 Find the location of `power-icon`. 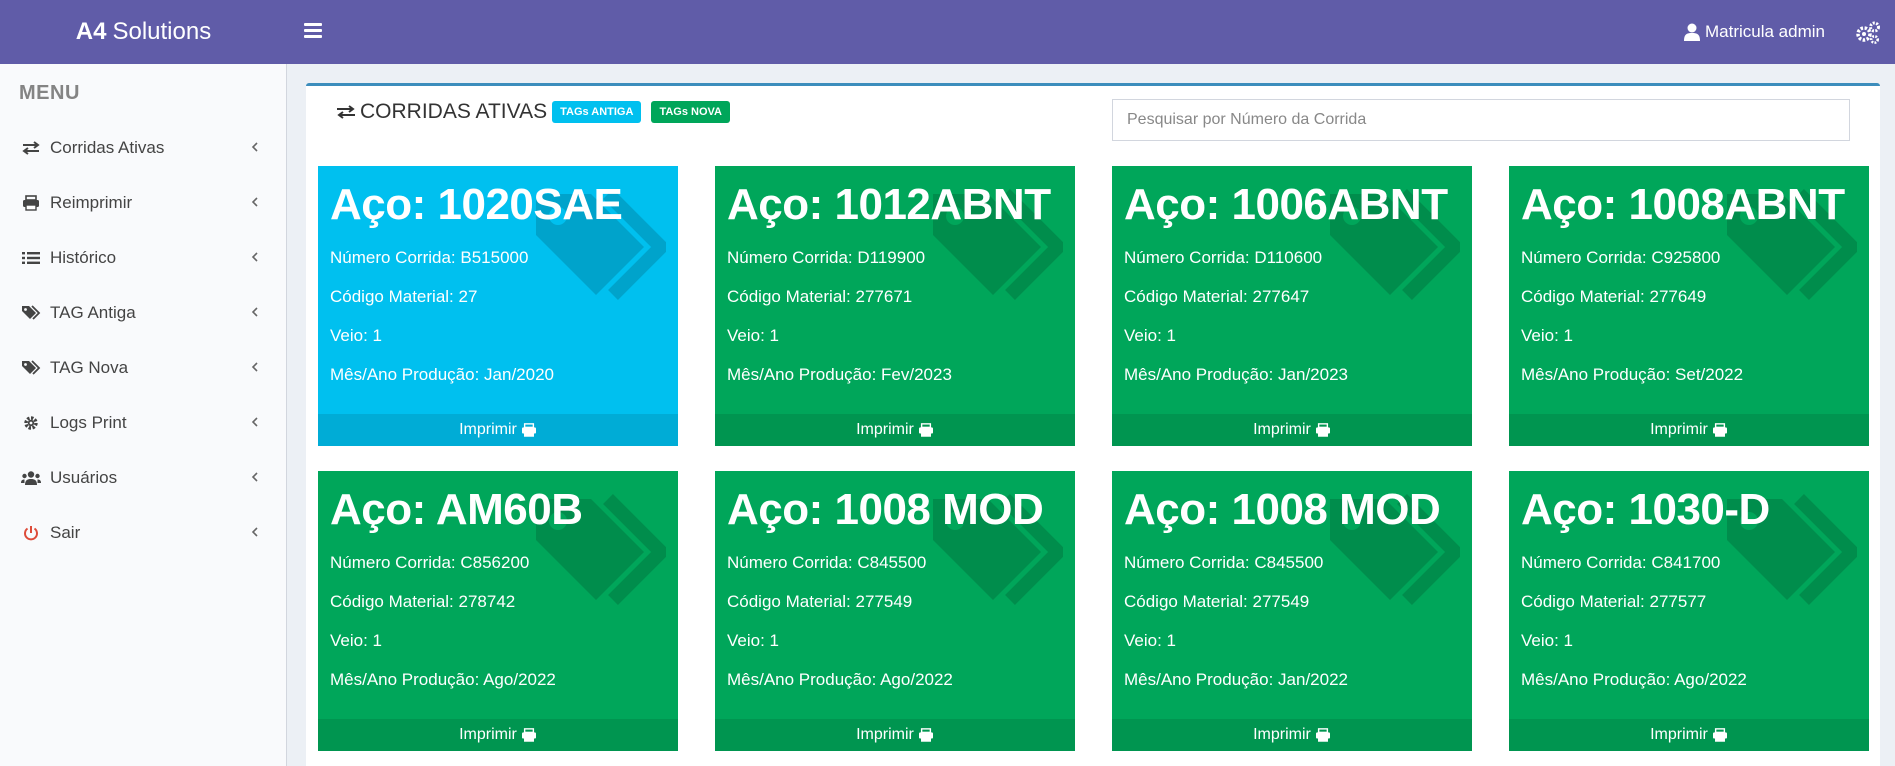

power-icon is located at coordinates (31, 533).